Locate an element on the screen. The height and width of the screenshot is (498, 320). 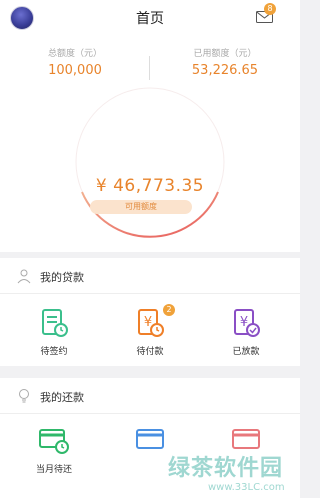
loan-pending-sign: 待签约 is located at coordinates (54, 332).